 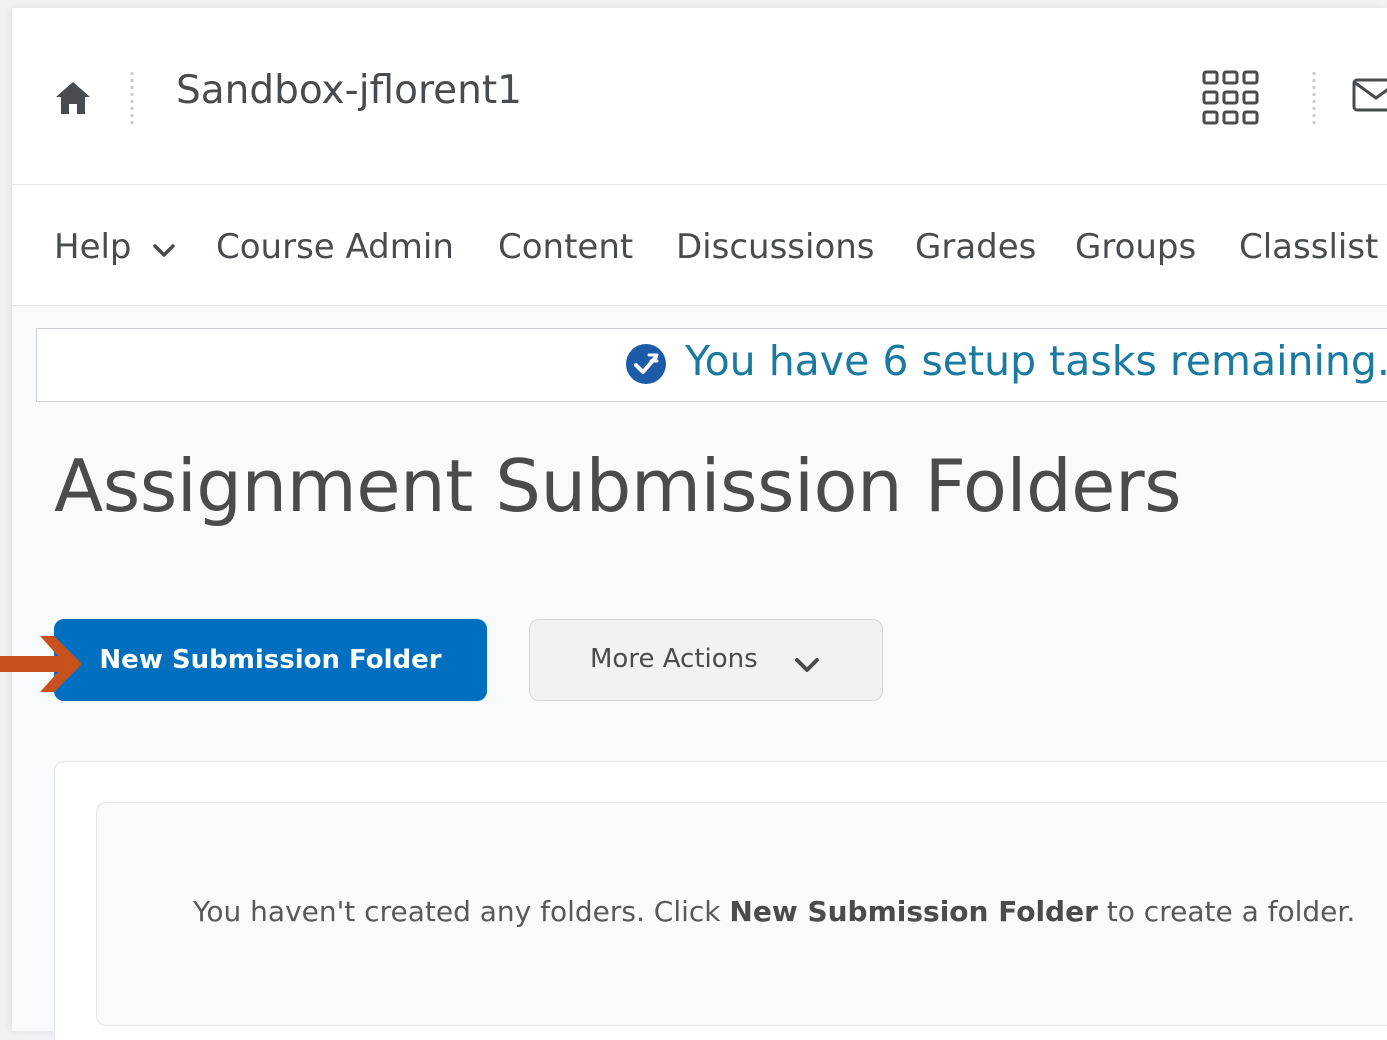 I want to click on mail-icon, so click(x=1369, y=95).